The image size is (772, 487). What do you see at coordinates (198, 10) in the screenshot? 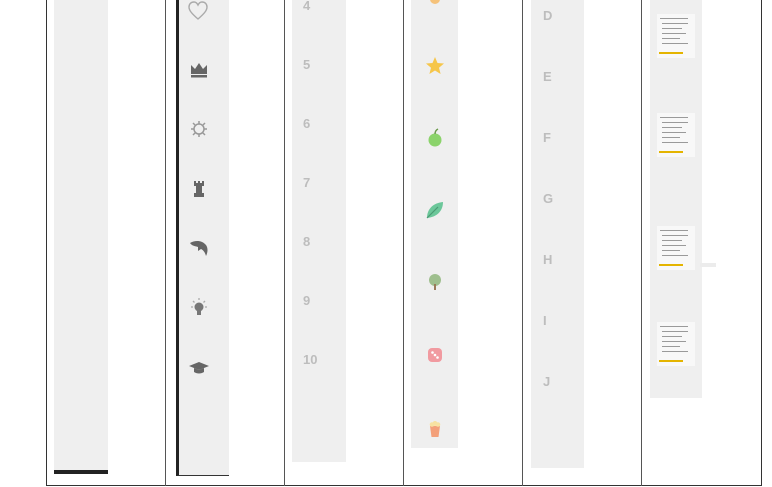
I see `heart-outline-icon` at bounding box center [198, 10].